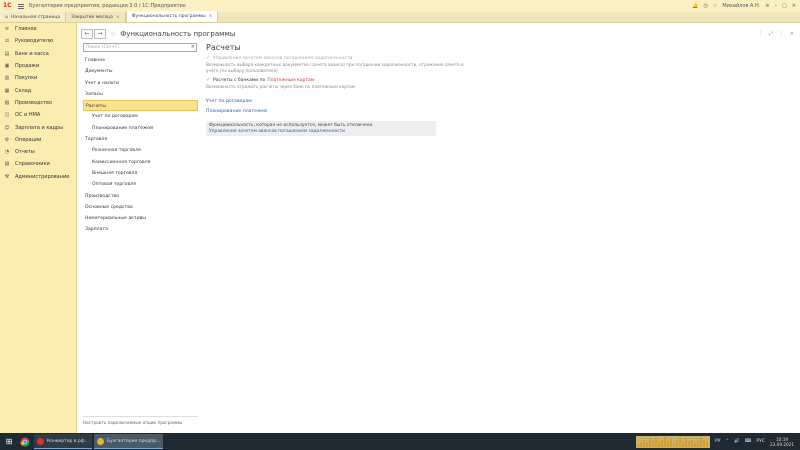 This screenshot has height=450, width=800. I want to click on forward-button: →, so click(100, 34).